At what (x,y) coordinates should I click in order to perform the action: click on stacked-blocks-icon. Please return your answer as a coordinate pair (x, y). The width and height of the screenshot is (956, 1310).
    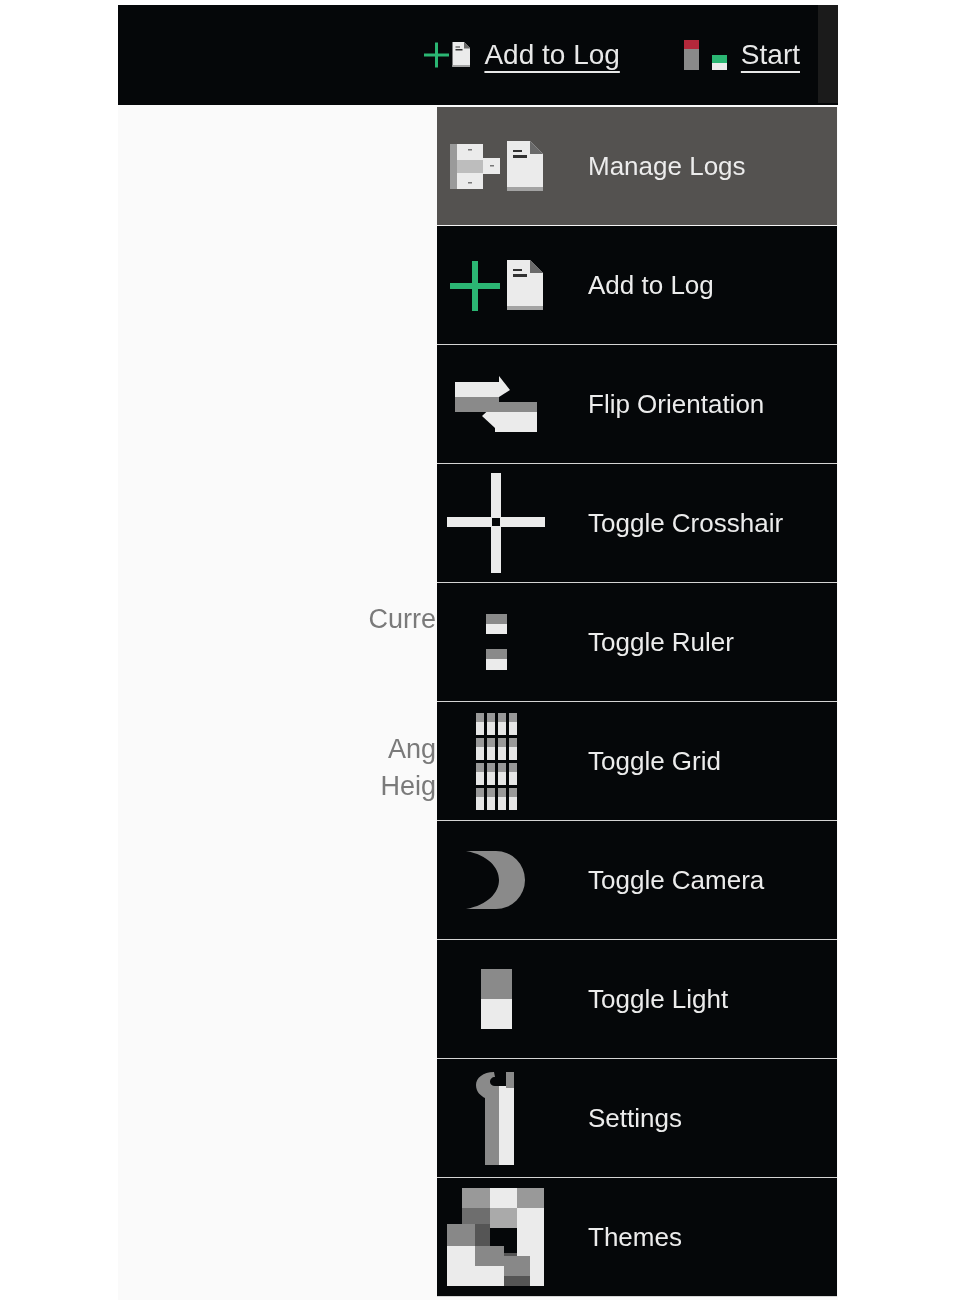
    Looking at the image, I should click on (496, 642).